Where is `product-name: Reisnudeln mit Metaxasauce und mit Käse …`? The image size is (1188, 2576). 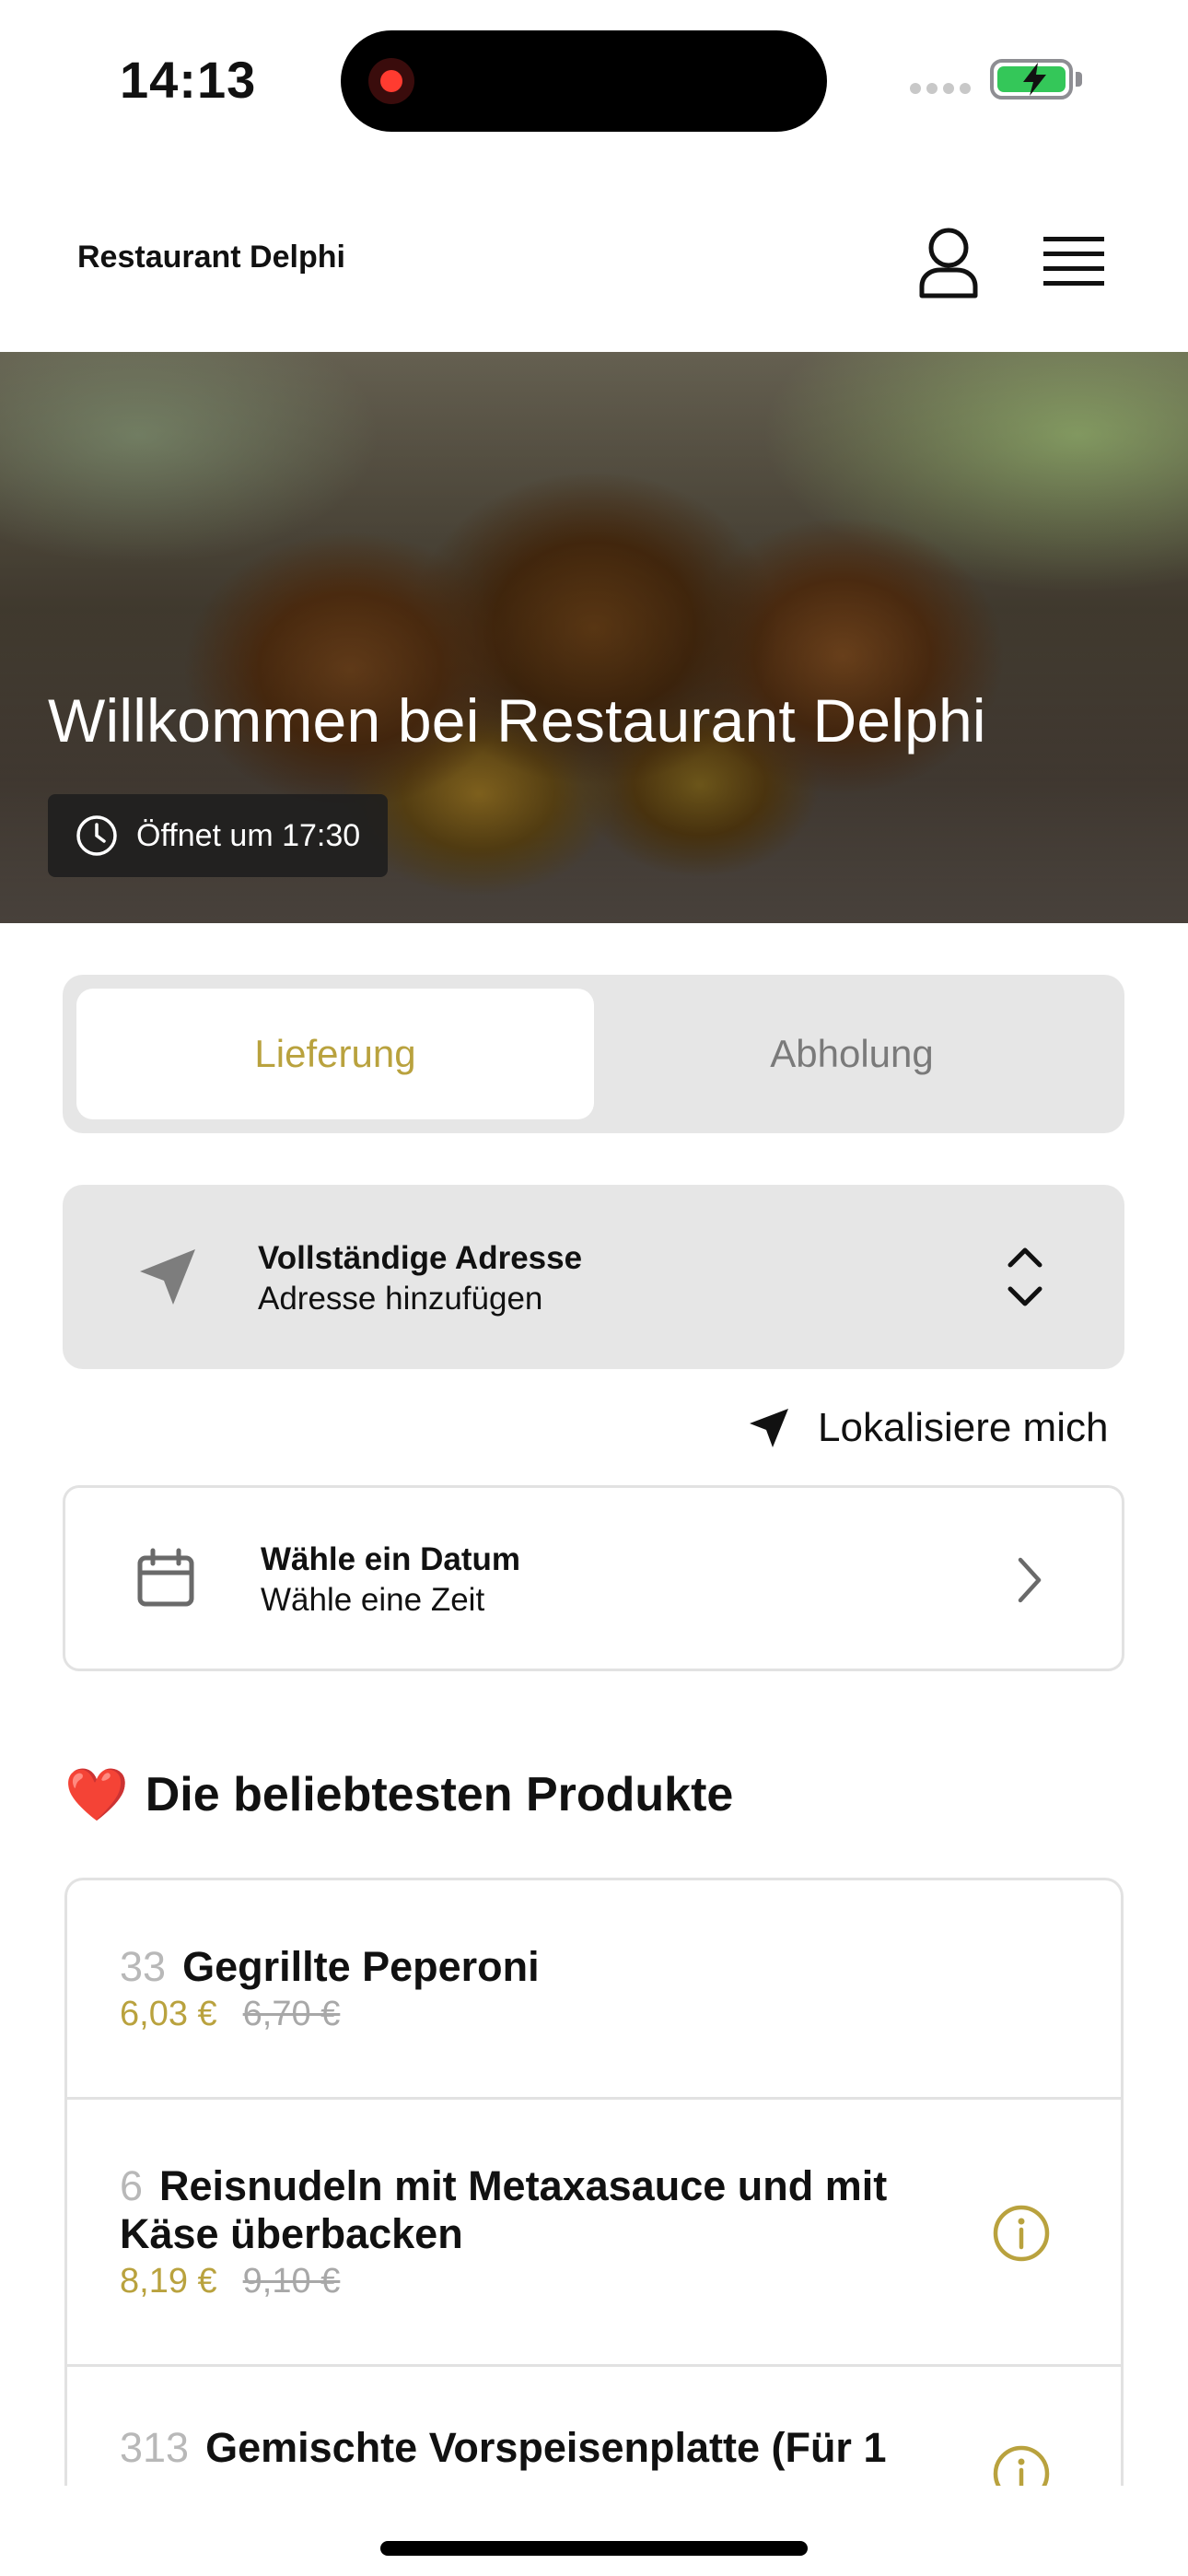 product-name: Reisnudeln mit Metaxasauce und mit Käse … is located at coordinates (504, 2209).